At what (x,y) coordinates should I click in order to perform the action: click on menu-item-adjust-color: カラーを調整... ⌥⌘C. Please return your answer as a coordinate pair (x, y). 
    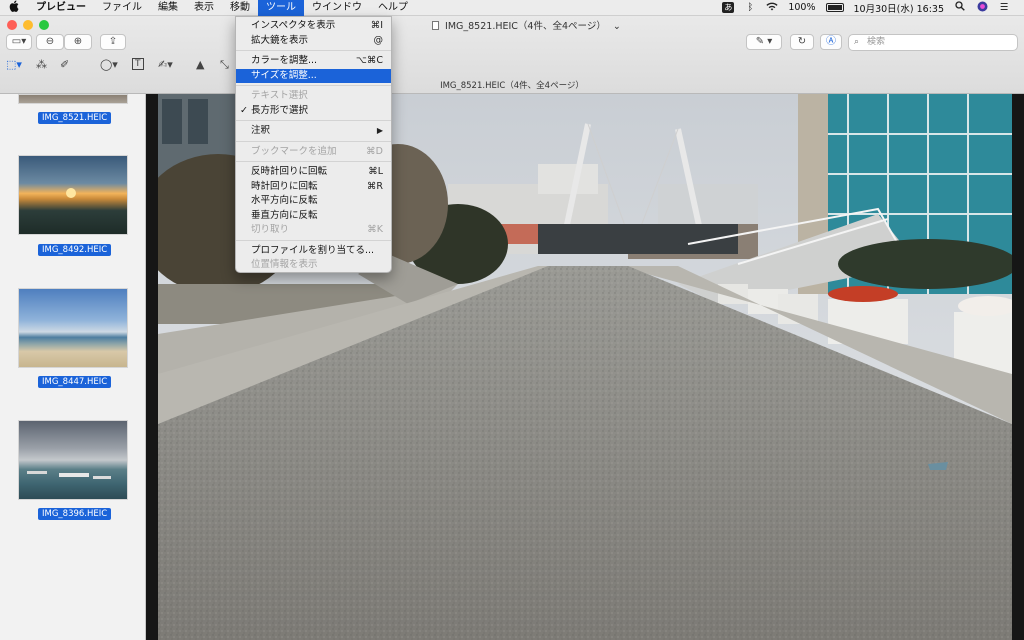
    Looking at the image, I should click on (313, 61).